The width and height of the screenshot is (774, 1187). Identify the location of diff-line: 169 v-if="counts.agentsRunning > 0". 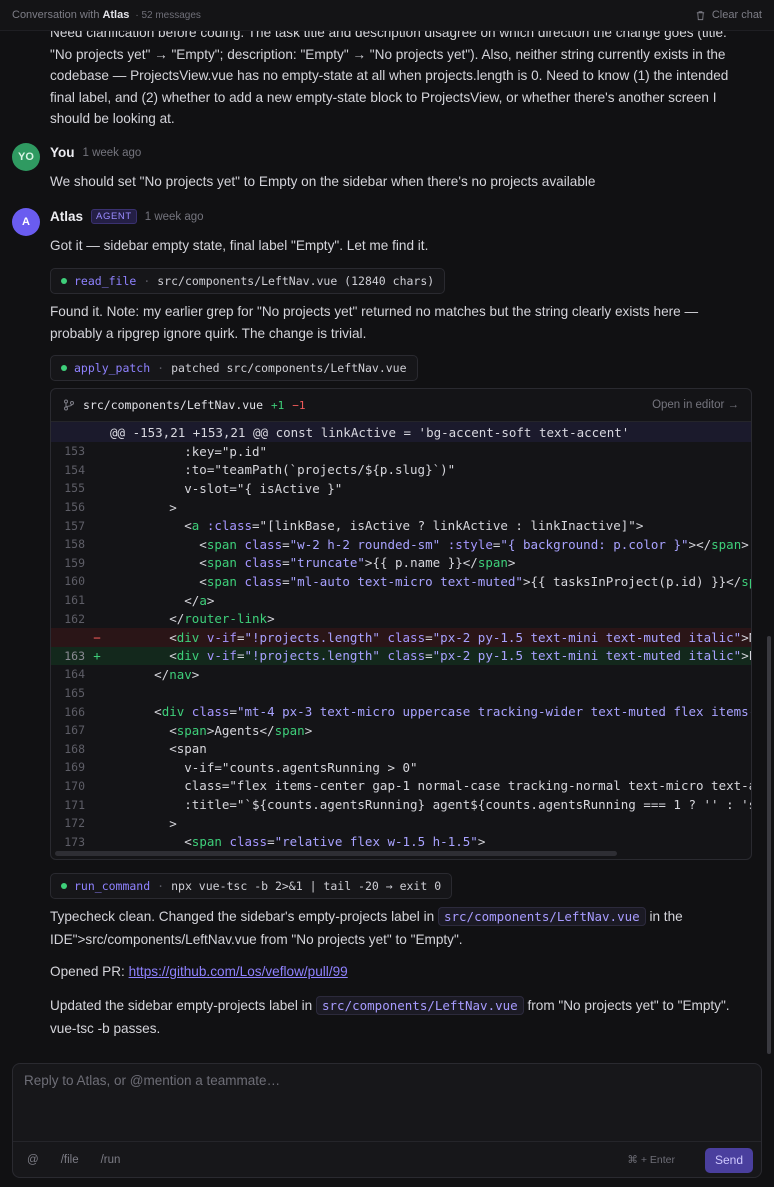
(241, 767).